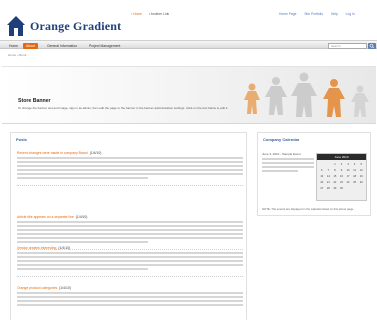 The image size is (377, 320). I want to click on top-links-right: Home Page Site Portfolio Help Log In, so click(320, 14).